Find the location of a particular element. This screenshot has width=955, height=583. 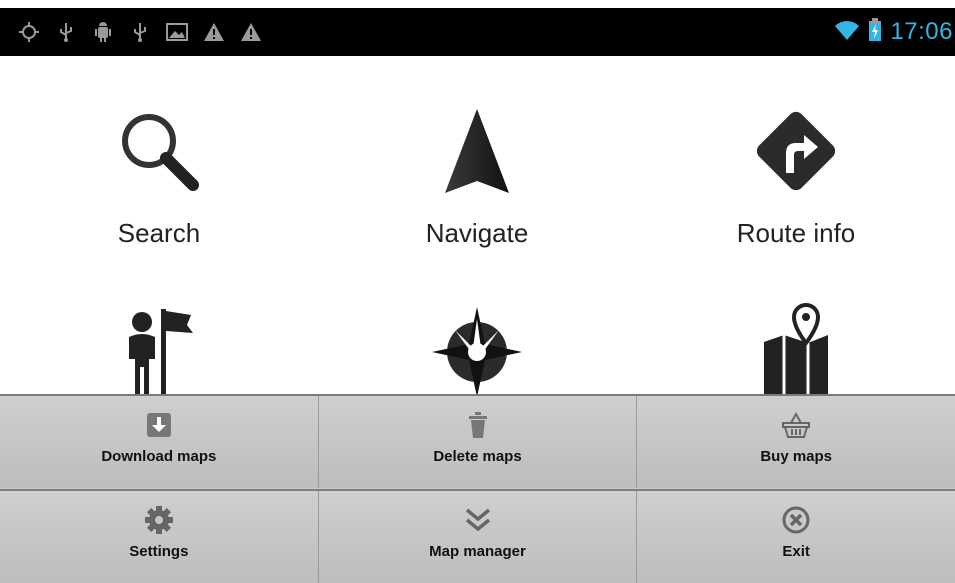

close-circle-icon is located at coordinates (796, 520).